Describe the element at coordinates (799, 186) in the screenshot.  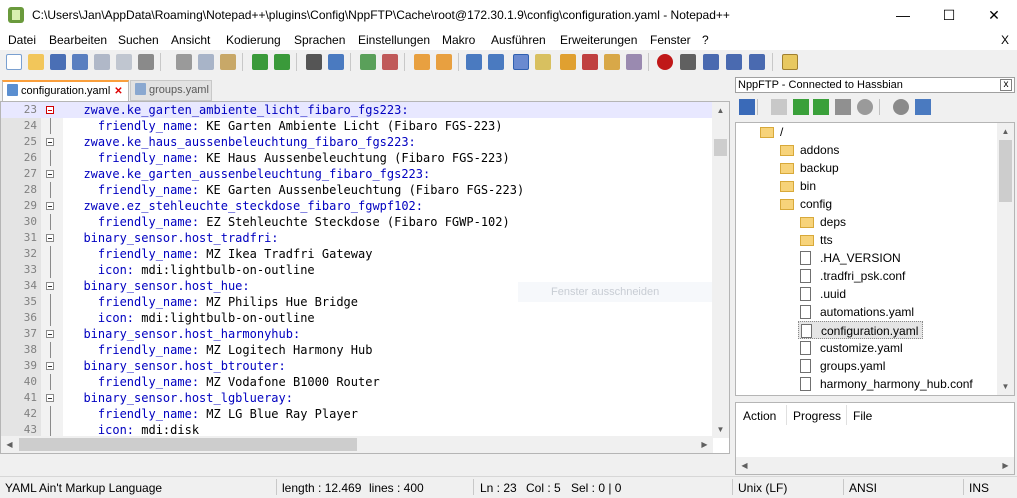
I see `tree-folder: bin` at that location.